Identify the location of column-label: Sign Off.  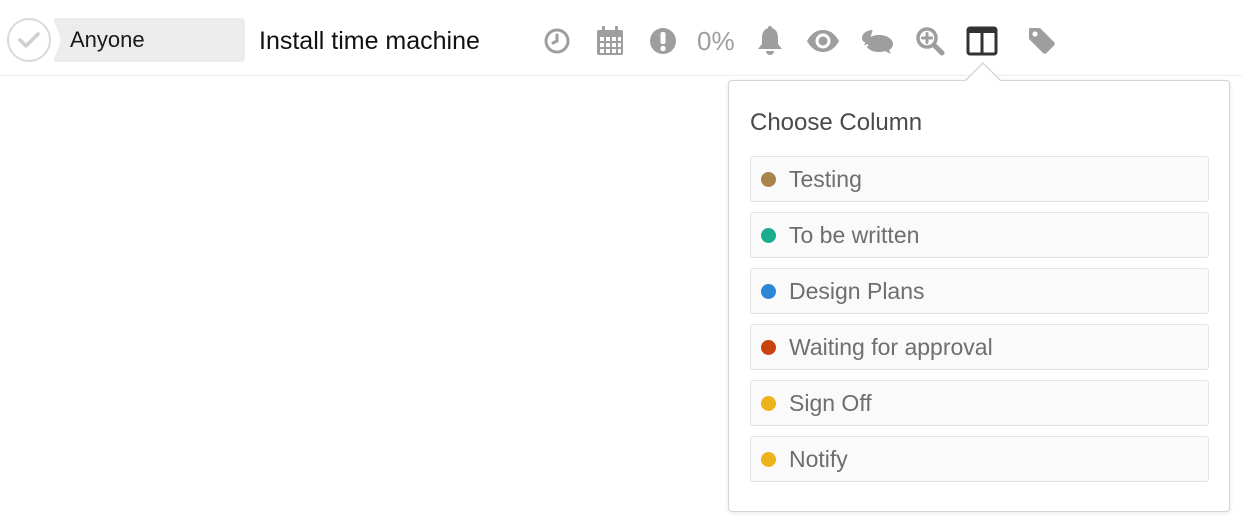
(830, 402).